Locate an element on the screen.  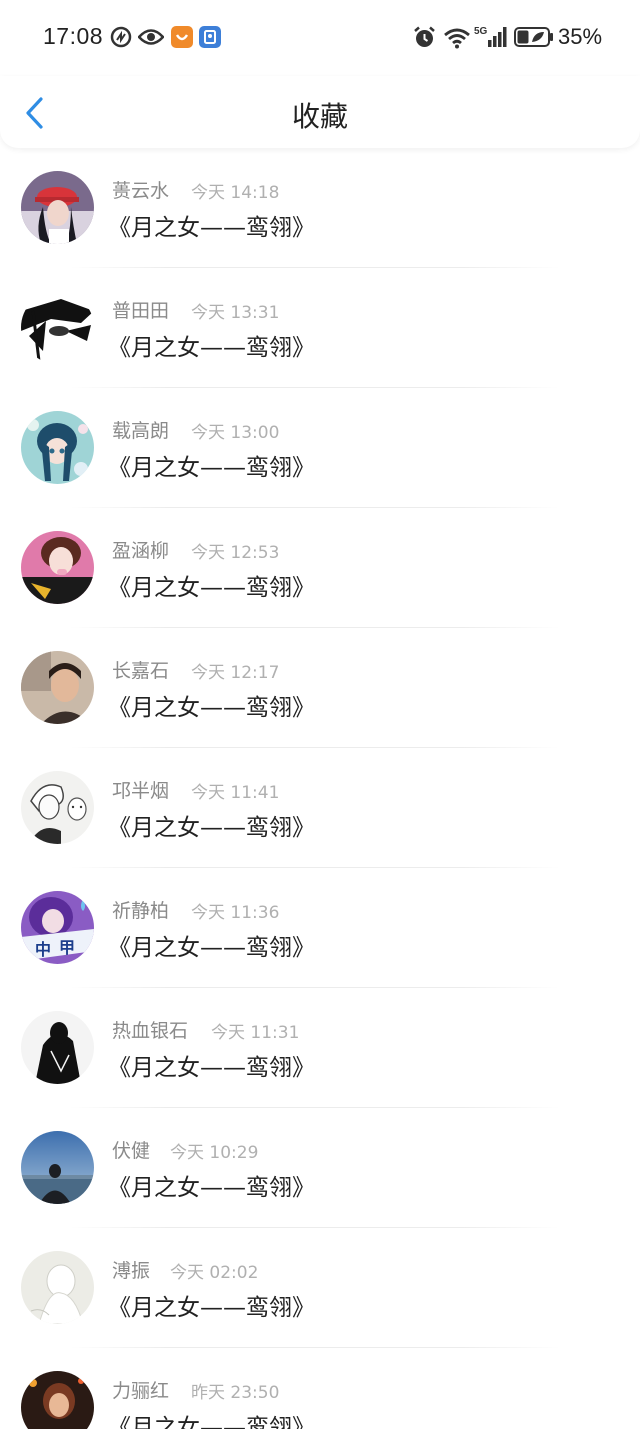
list-item: 邛半烟 今天 11:41 《月之女——鸾翎》 is located at coordinates (320, 810).